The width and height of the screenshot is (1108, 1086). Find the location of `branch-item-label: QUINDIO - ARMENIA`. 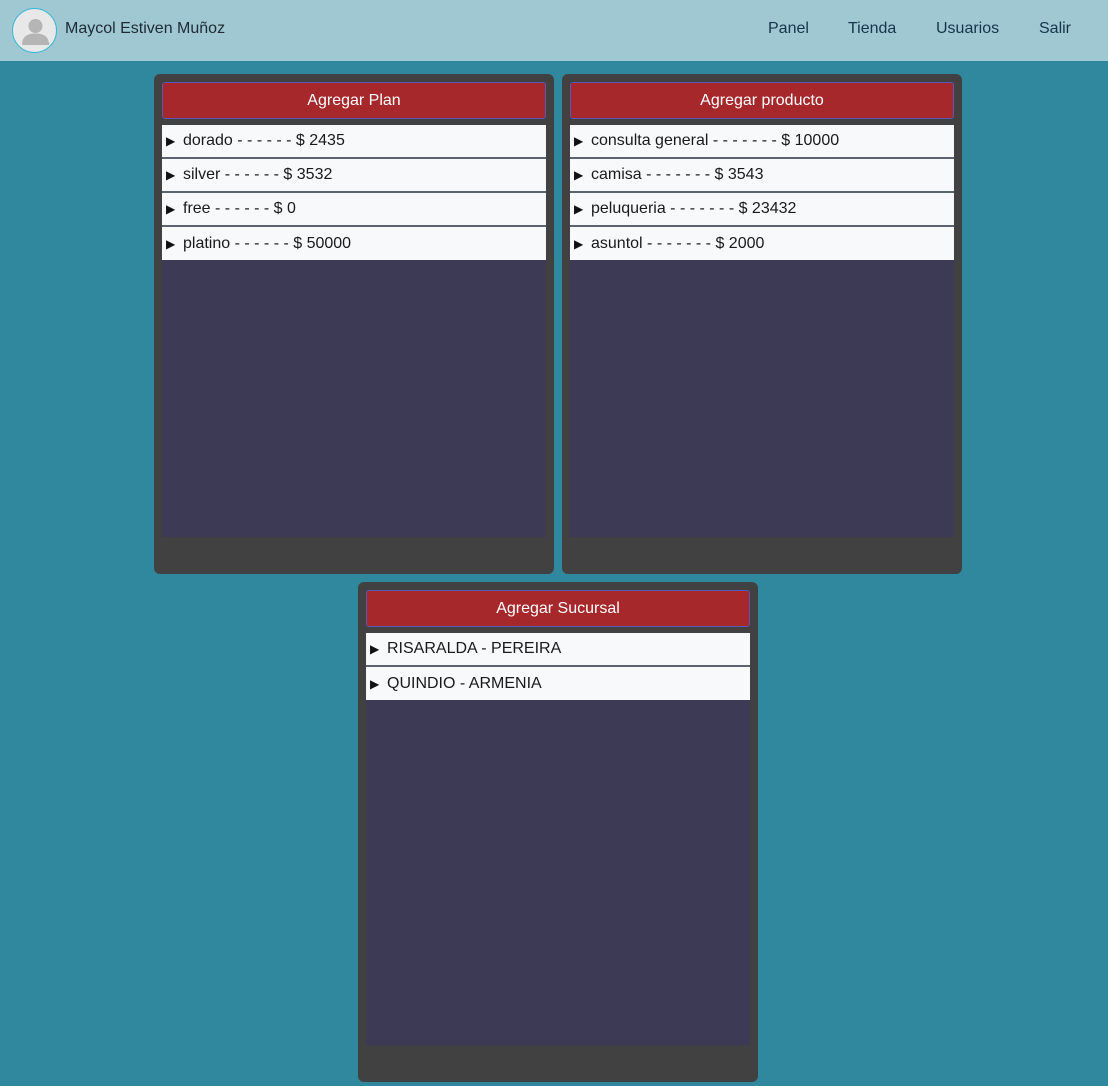

branch-item-label: QUINDIO - ARMENIA is located at coordinates (464, 683).